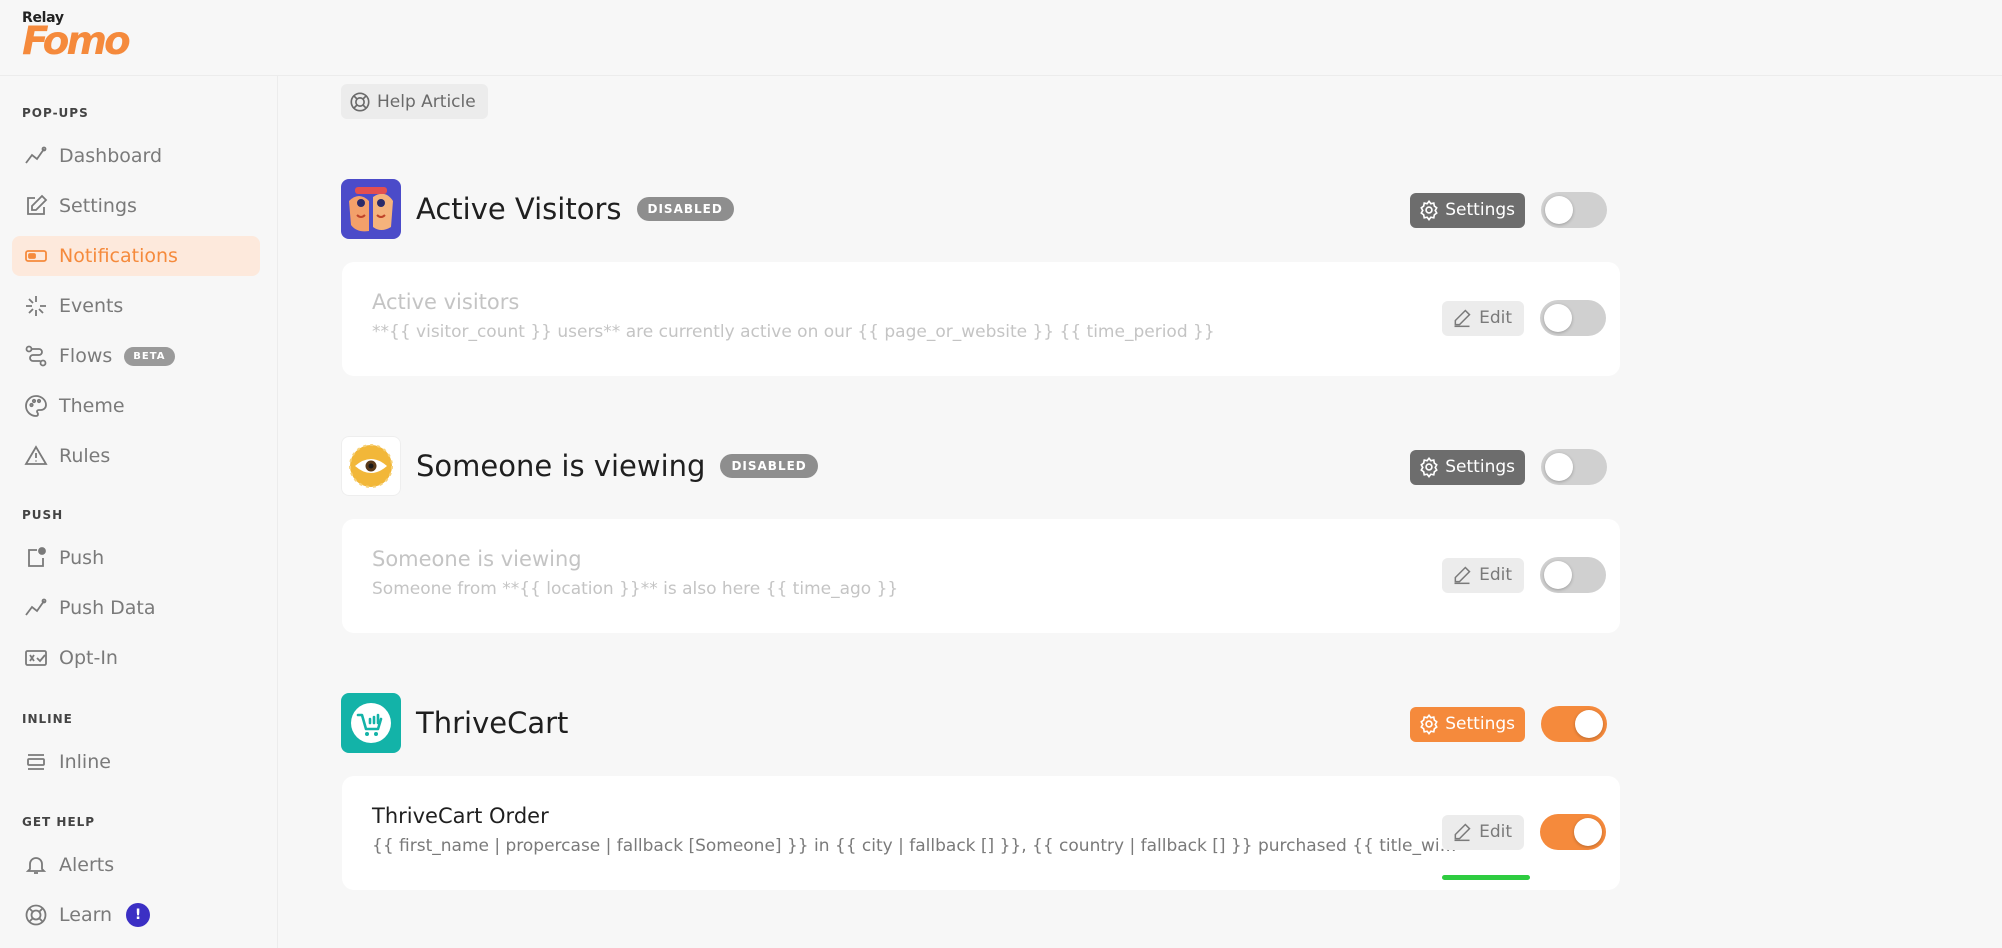 The width and height of the screenshot is (2002, 948). I want to click on section-label-get-help: GET HELP, so click(59, 822).